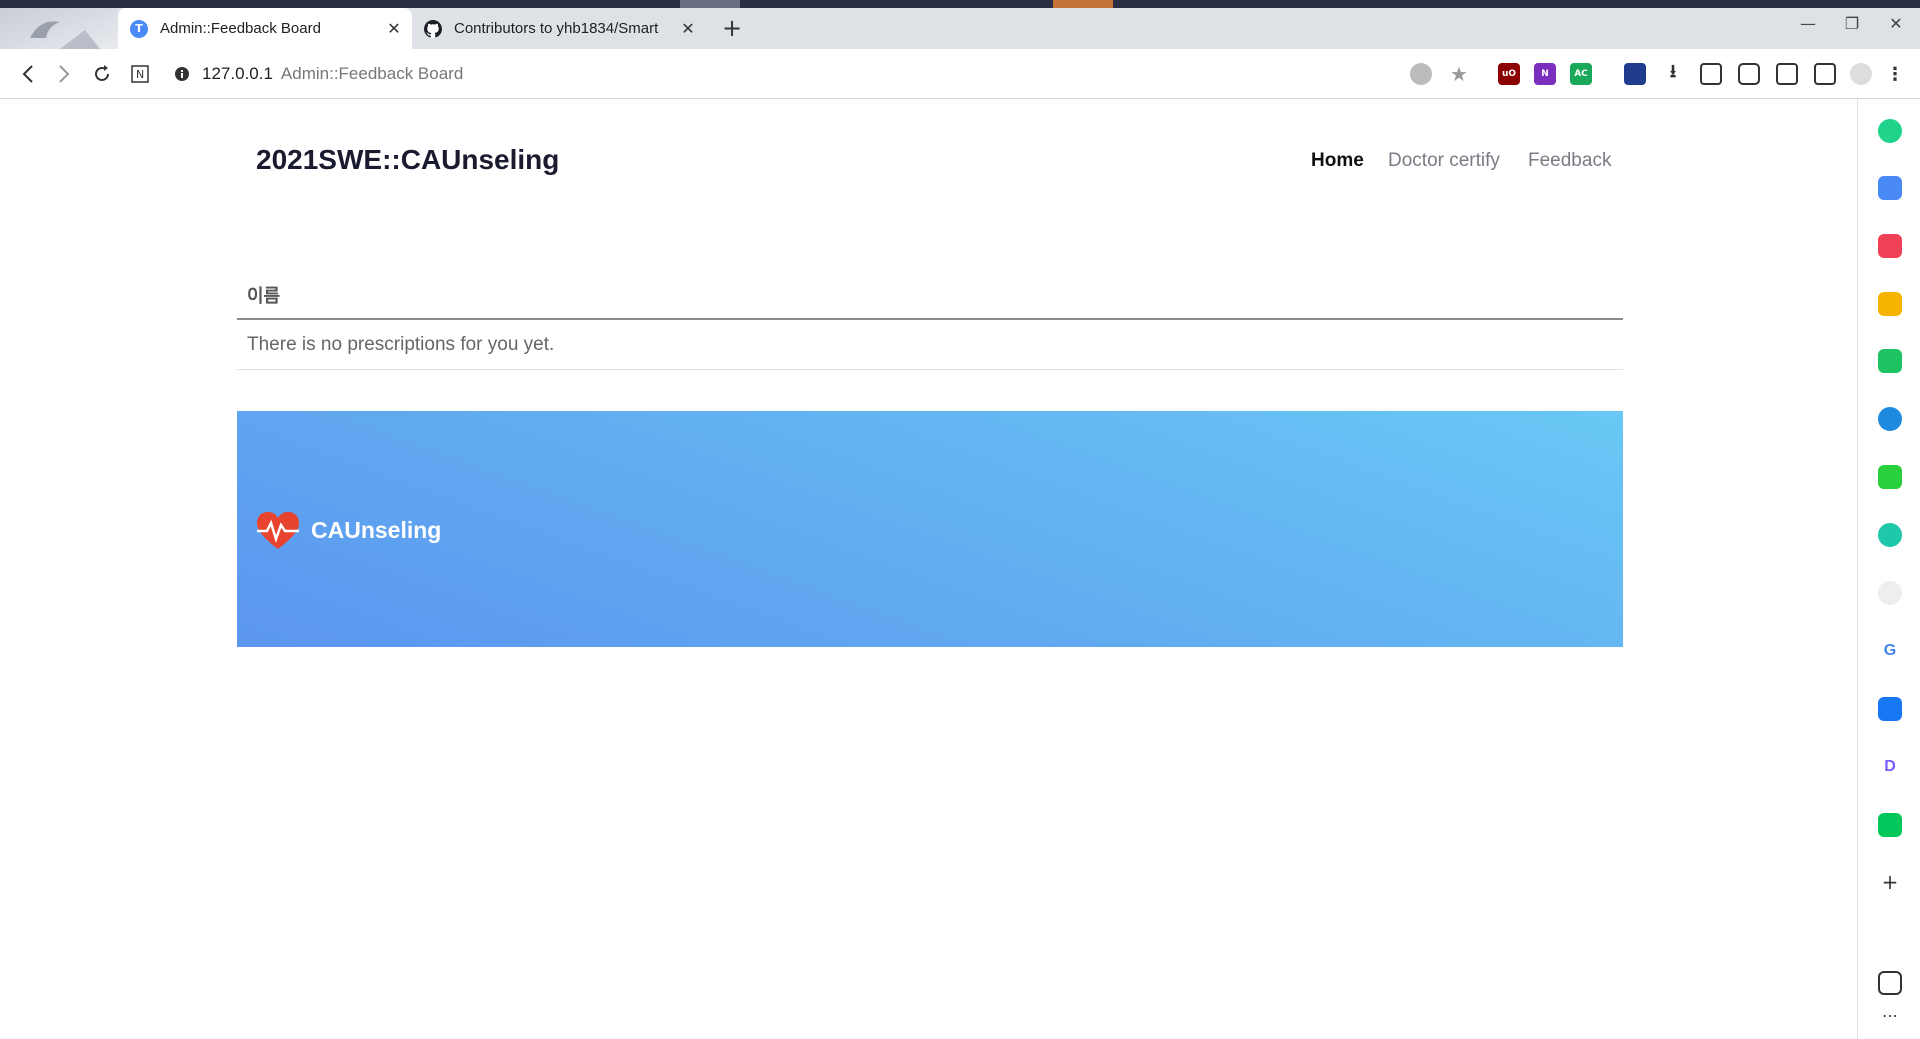 The height and width of the screenshot is (1039, 1920). What do you see at coordinates (930, 295) in the screenshot?
I see `table-header: 이름` at bounding box center [930, 295].